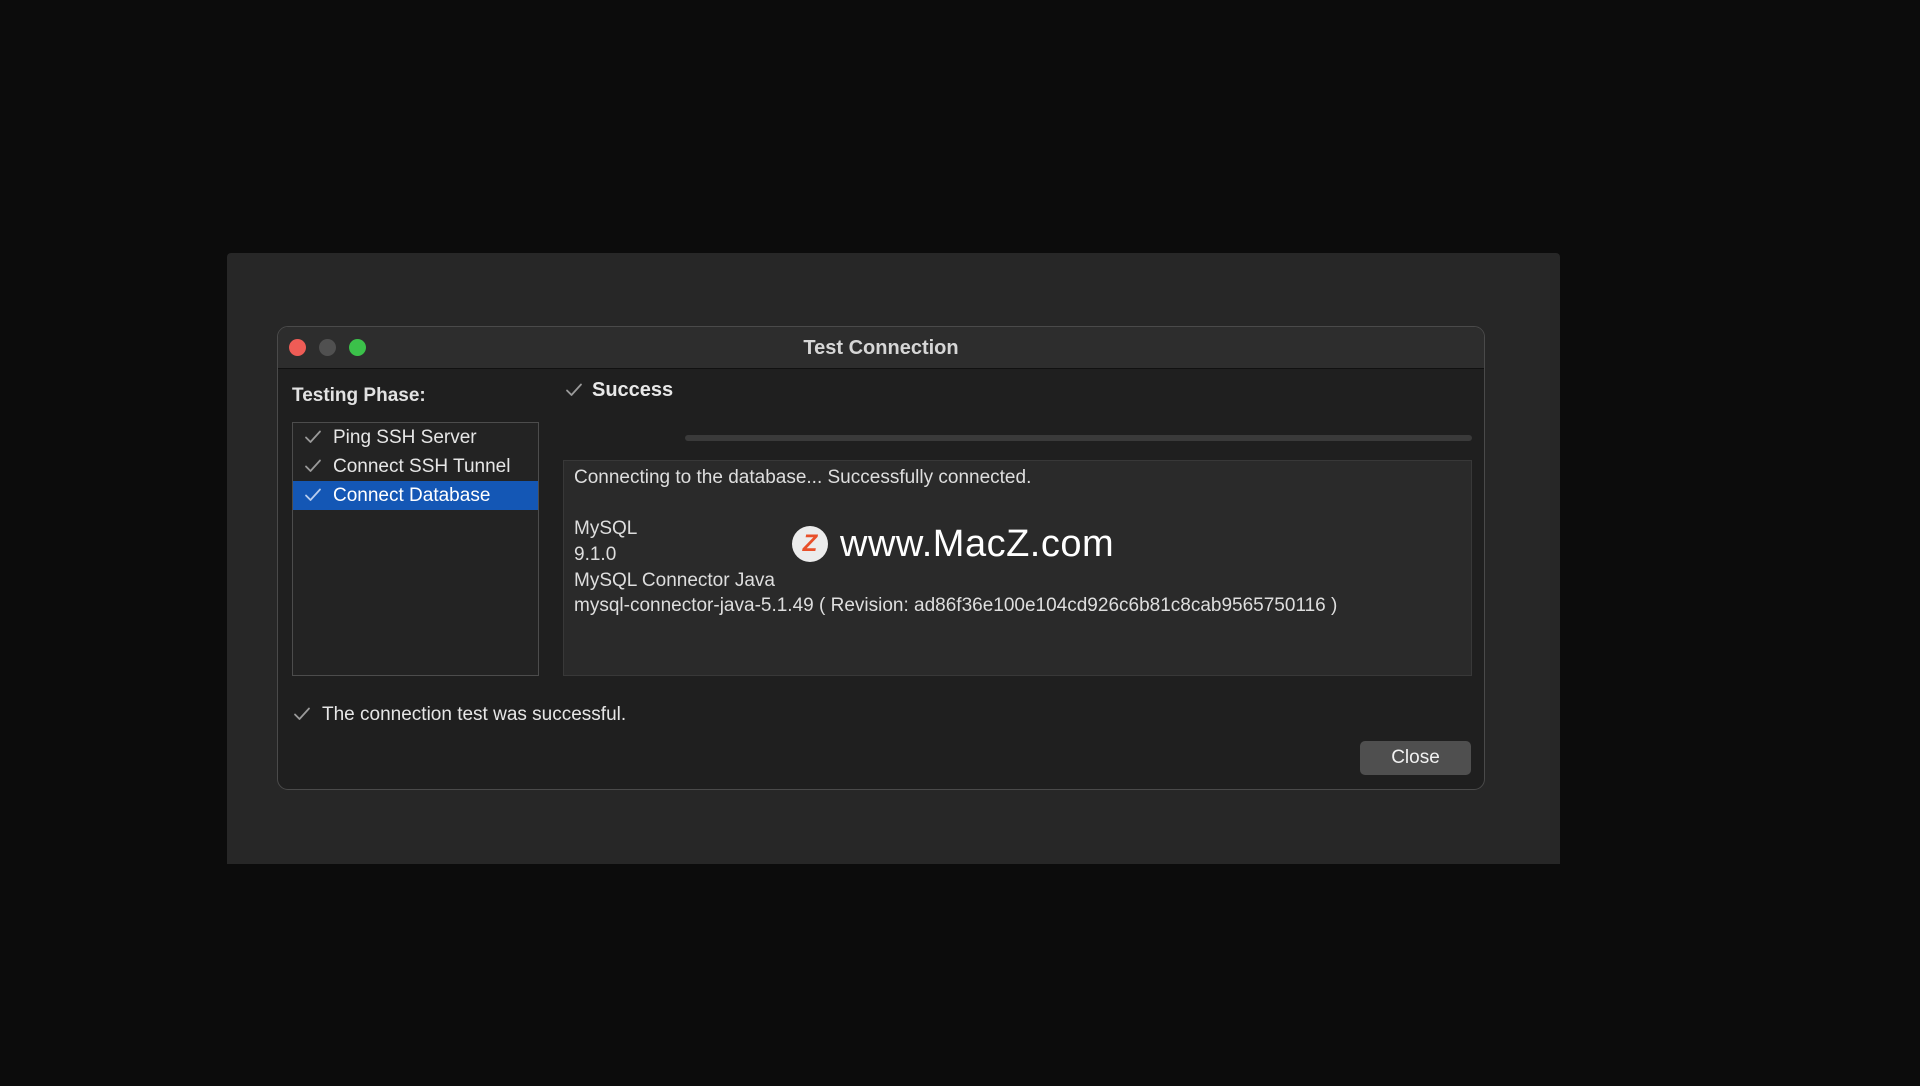 The width and height of the screenshot is (1920, 1086). I want to click on result-message: The connection test was successful., so click(474, 714).